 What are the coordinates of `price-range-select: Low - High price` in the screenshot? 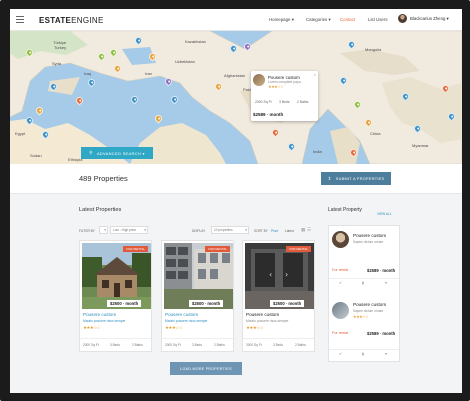 It's located at (129, 230).